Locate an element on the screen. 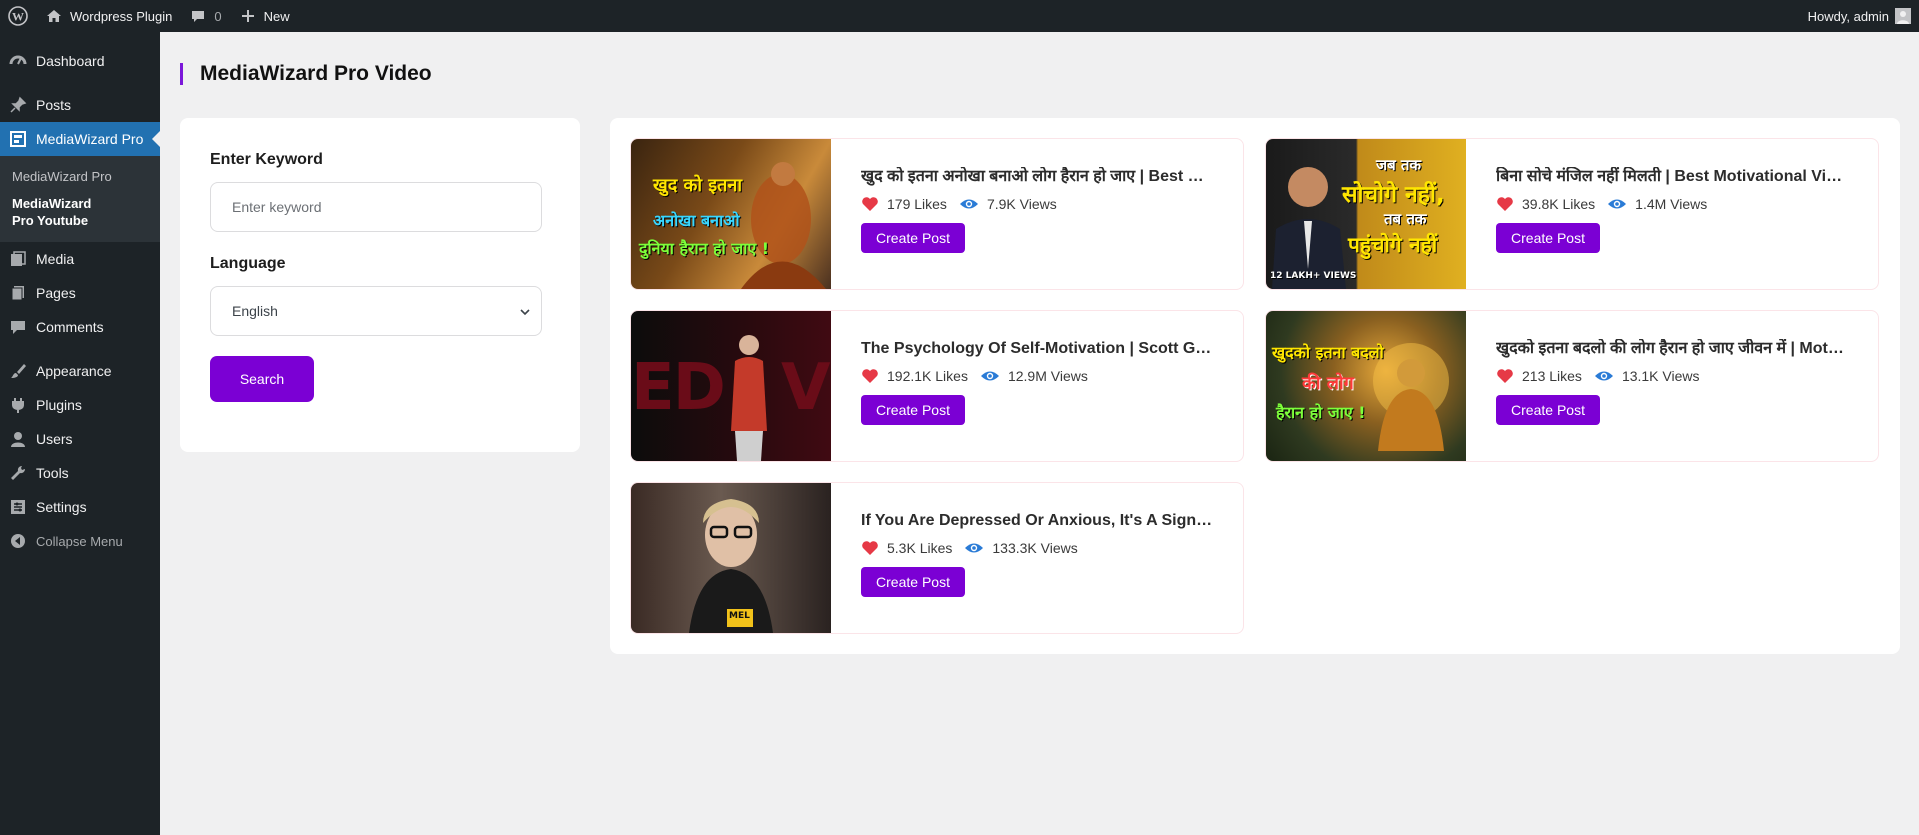  new-label: New is located at coordinates (276, 16).